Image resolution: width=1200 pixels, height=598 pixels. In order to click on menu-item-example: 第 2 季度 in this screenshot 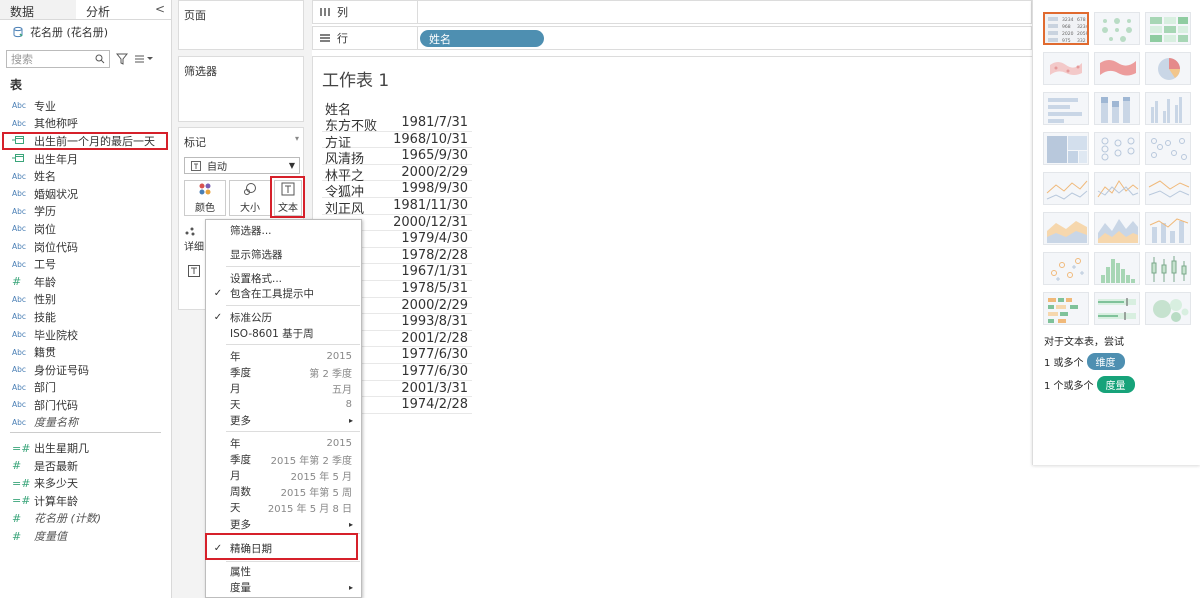, I will do `click(330, 375)`.